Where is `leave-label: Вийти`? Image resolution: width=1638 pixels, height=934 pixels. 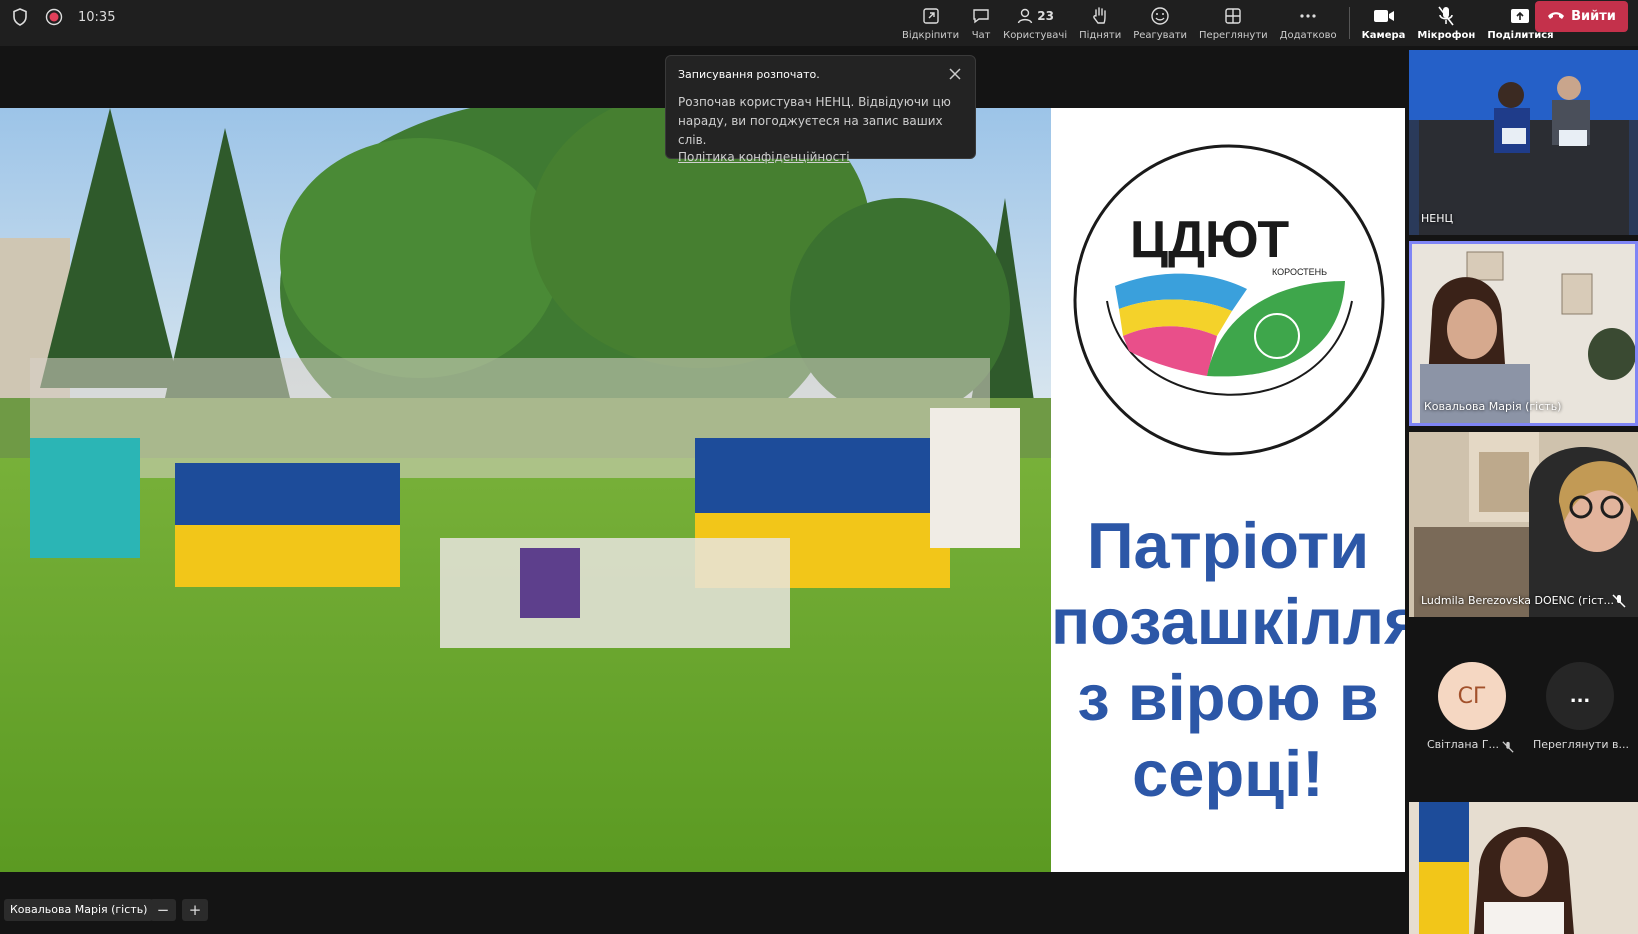
leave-label: Вийти is located at coordinates (1593, 16).